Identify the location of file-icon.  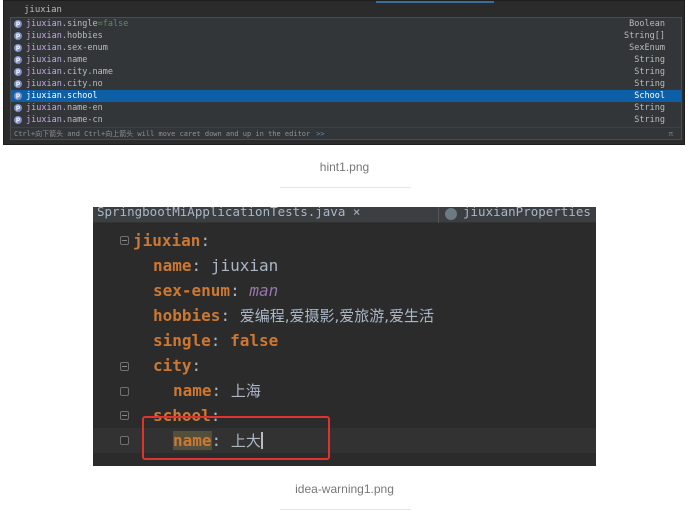
(451, 214).